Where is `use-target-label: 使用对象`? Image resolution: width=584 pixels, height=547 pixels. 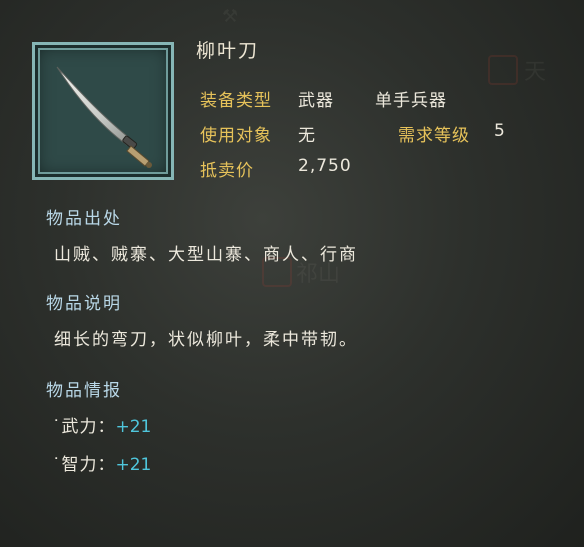
use-target-label: 使用对象 is located at coordinates (236, 136).